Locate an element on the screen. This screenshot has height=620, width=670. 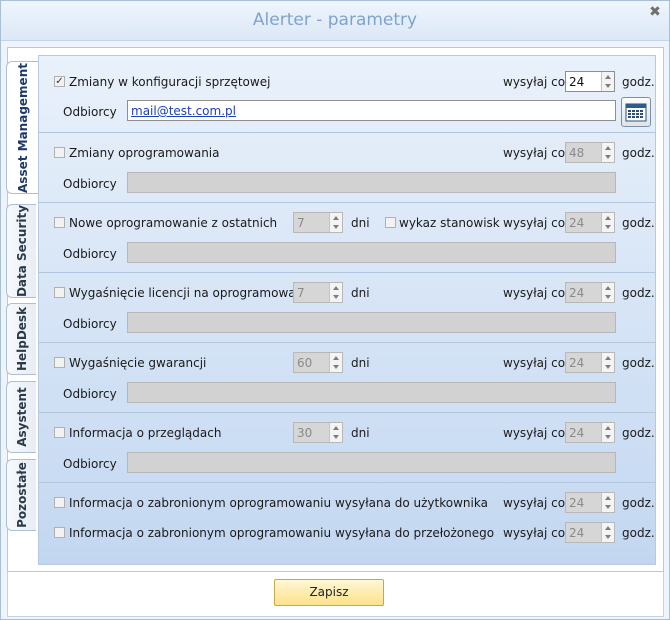
tab-pozostale: Pozostałe is located at coordinates (21, 495).